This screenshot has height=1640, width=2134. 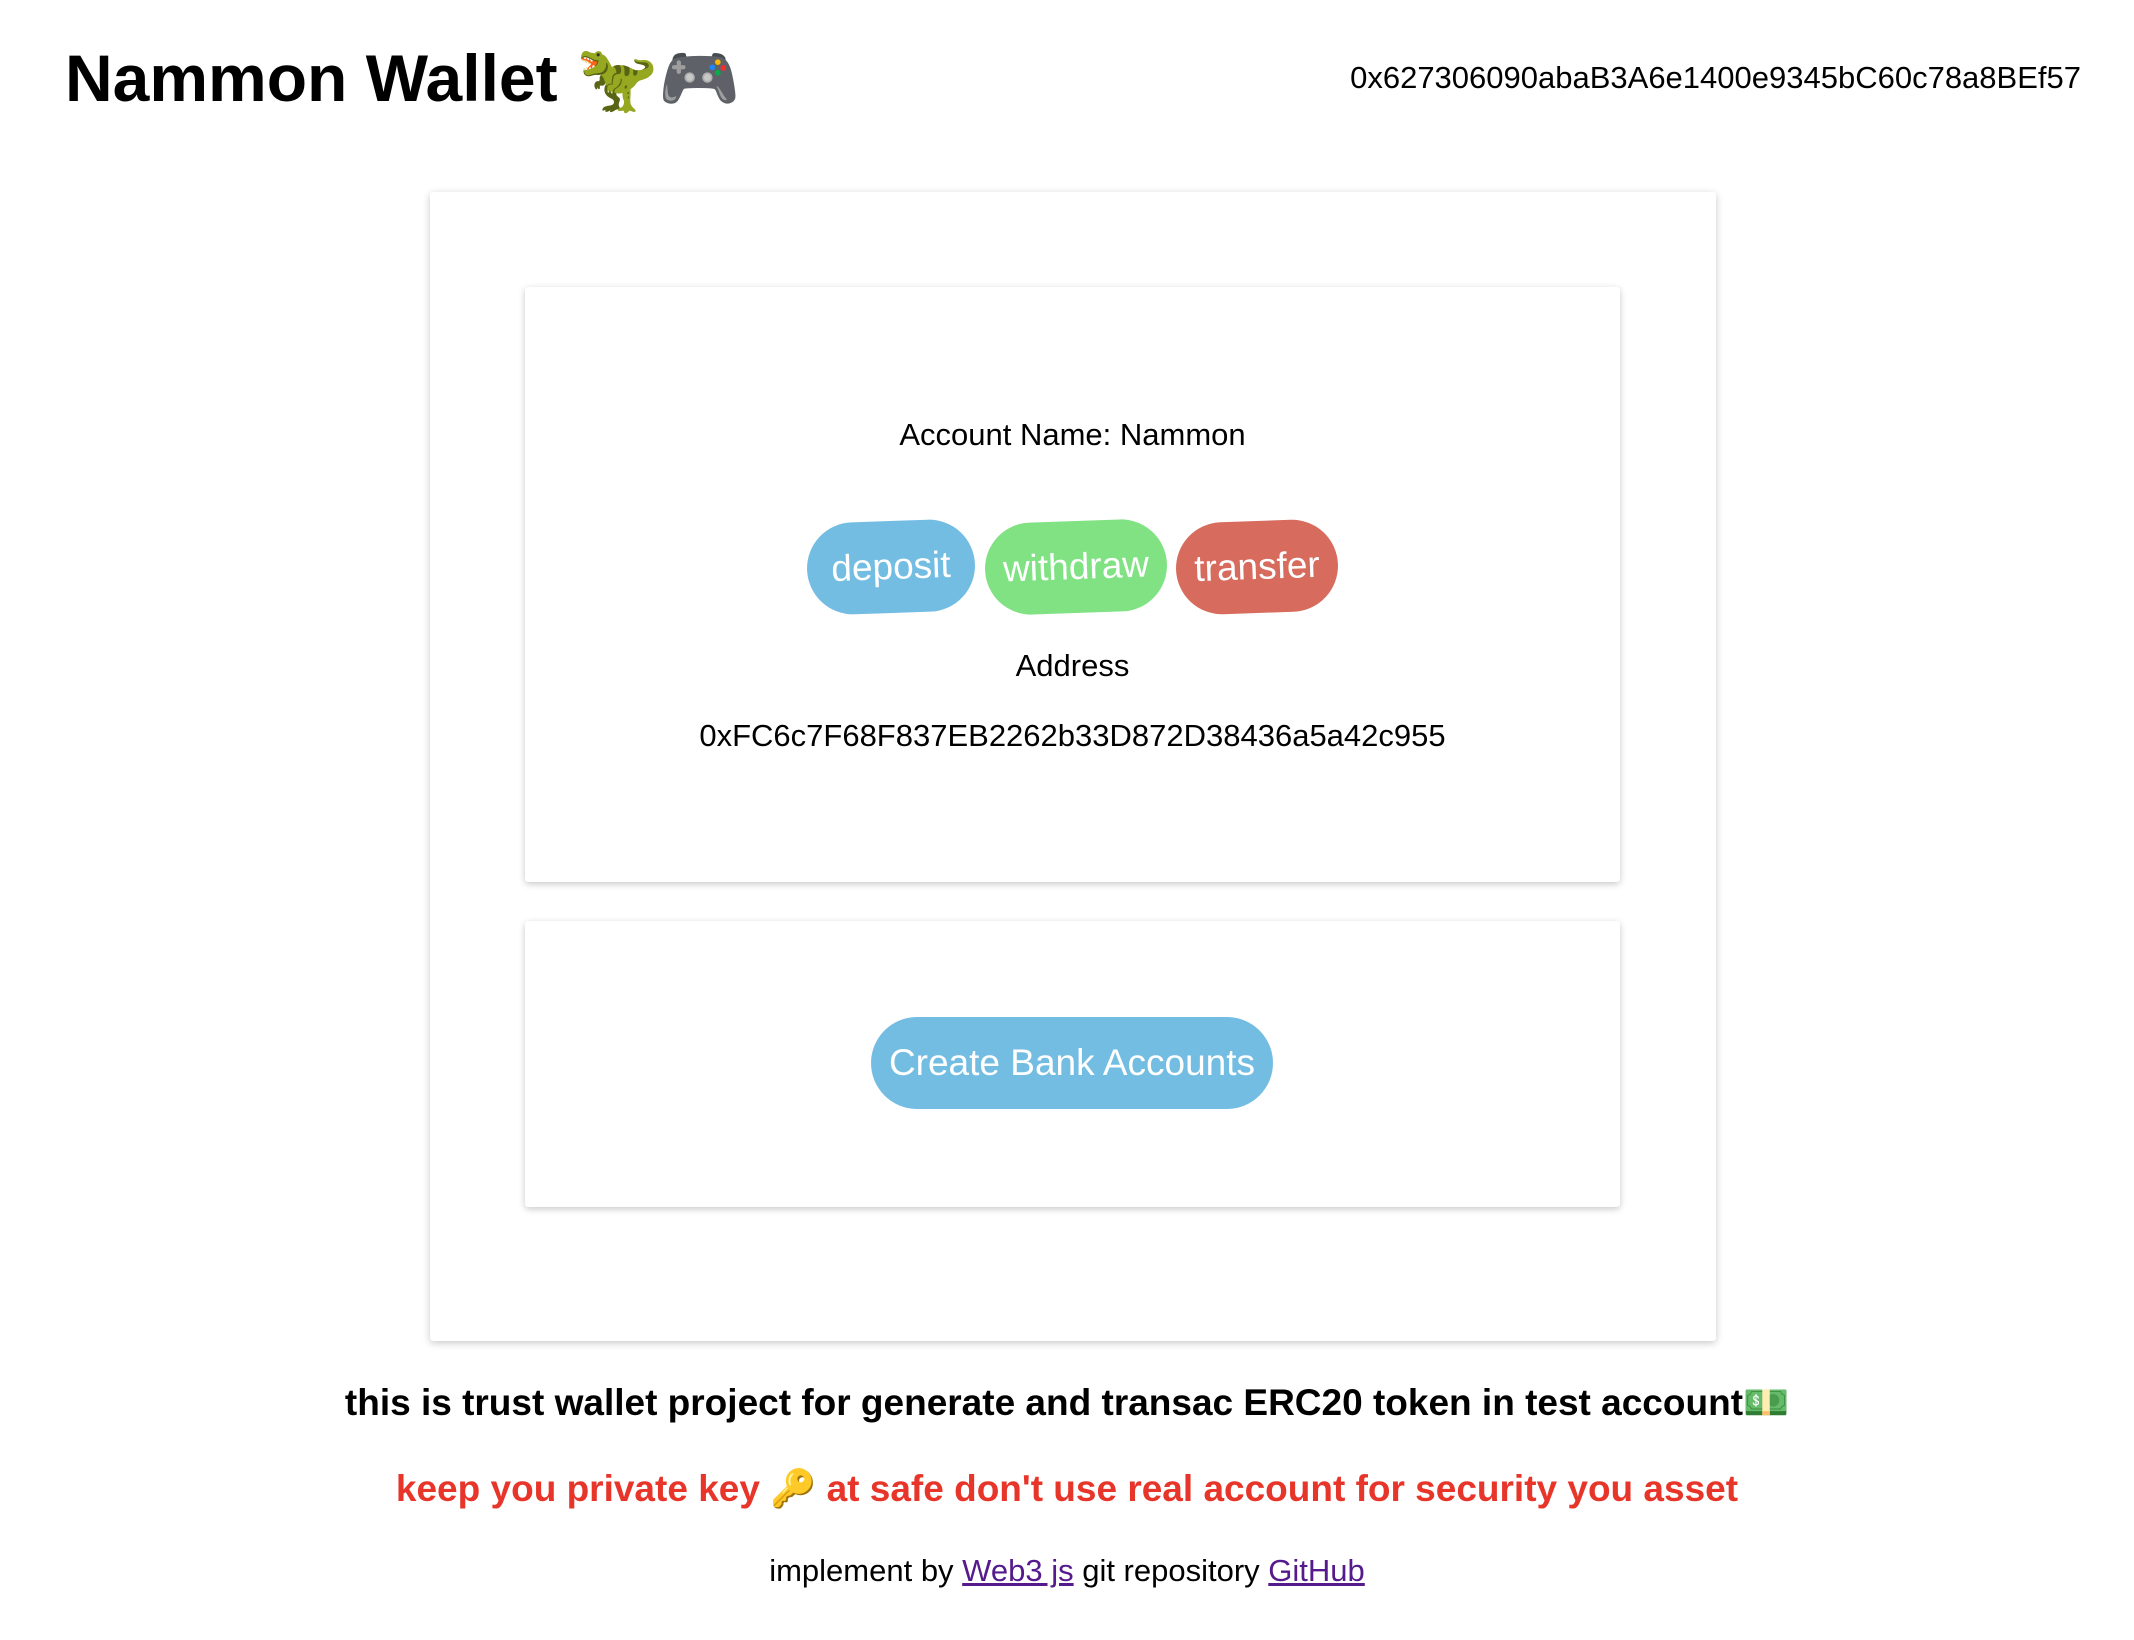 I want to click on key-icon: 🔑, so click(x=793, y=1488).